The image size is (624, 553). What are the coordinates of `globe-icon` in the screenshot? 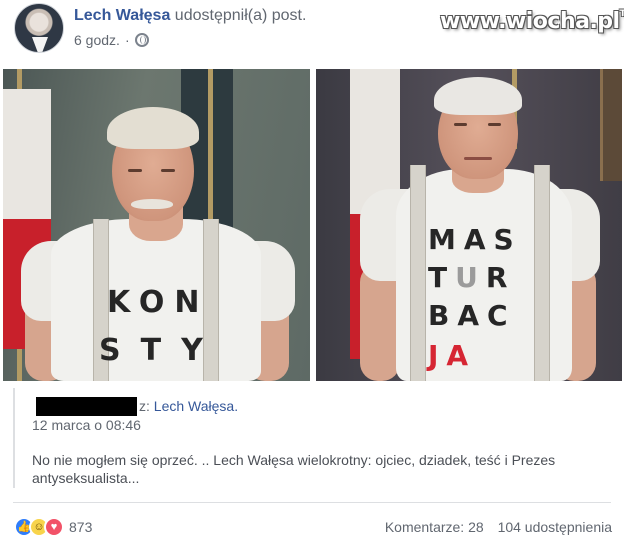 It's located at (141, 40).